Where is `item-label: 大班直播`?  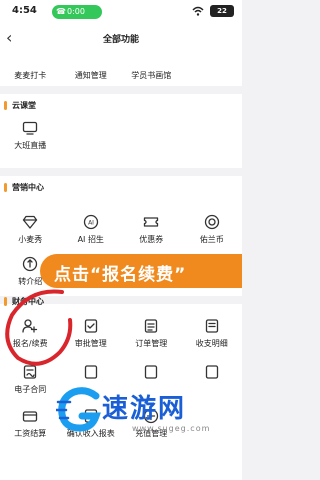 item-label: 大班直播 is located at coordinates (30, 145).